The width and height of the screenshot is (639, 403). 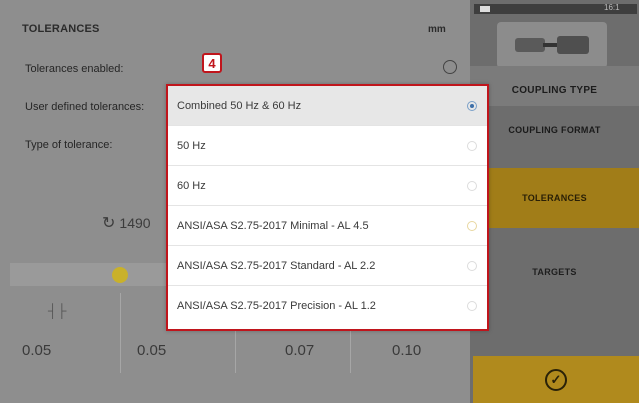 I want to click on option-label: 60 Hz, so click(x=191, y=185).